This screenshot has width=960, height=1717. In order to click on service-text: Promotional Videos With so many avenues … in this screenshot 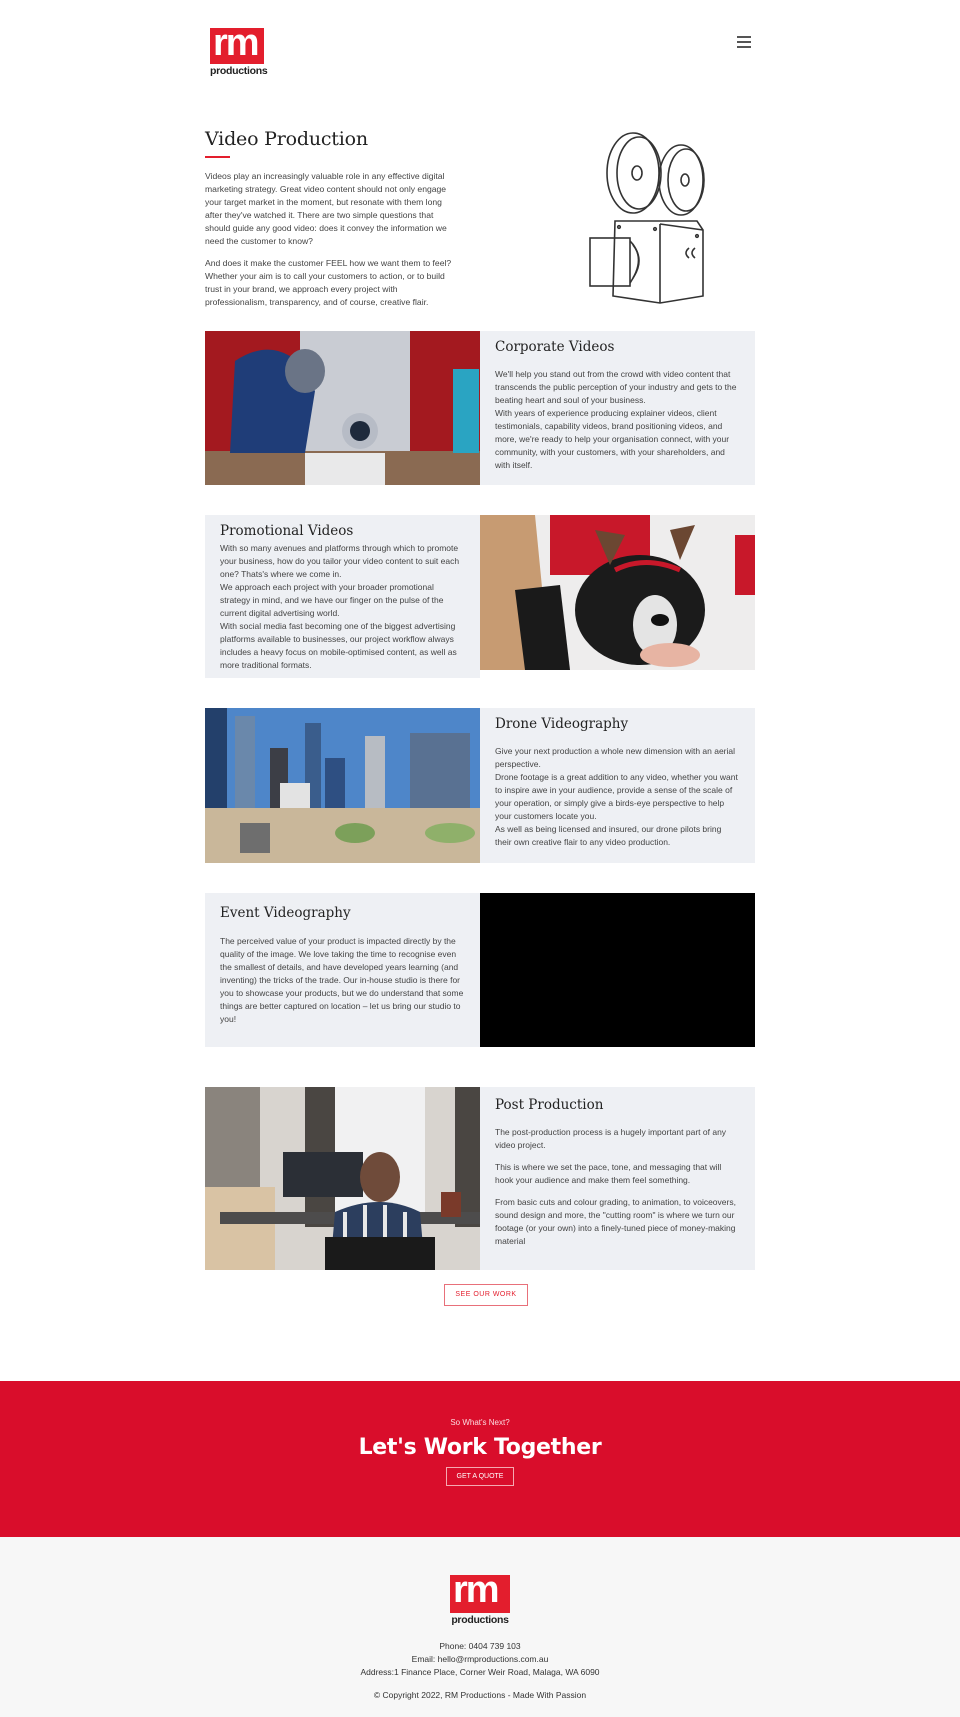, I will do `click(342, 596)`.